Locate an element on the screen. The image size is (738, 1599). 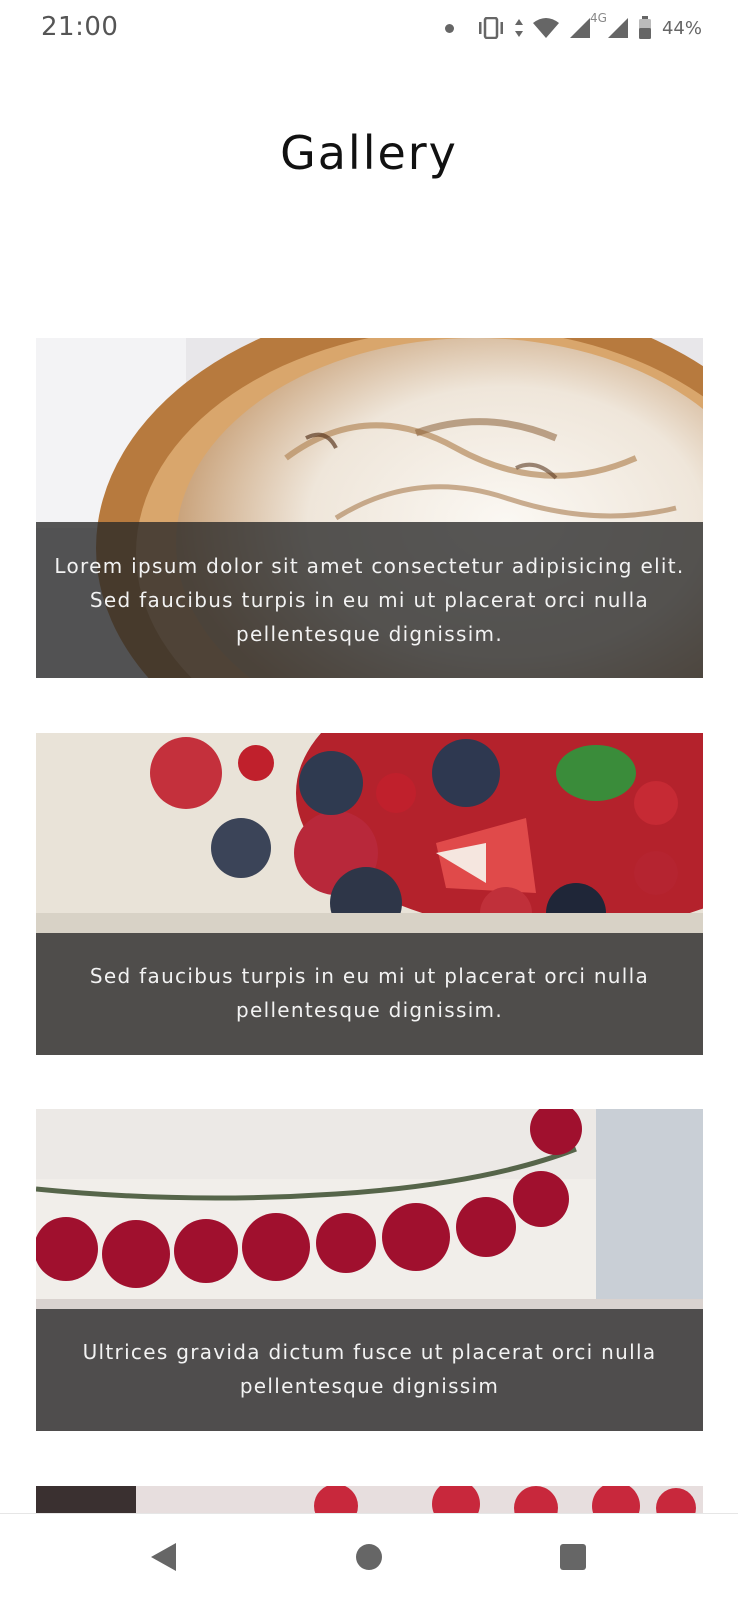
data-arrows-icon is located at coordinates (519, 28).